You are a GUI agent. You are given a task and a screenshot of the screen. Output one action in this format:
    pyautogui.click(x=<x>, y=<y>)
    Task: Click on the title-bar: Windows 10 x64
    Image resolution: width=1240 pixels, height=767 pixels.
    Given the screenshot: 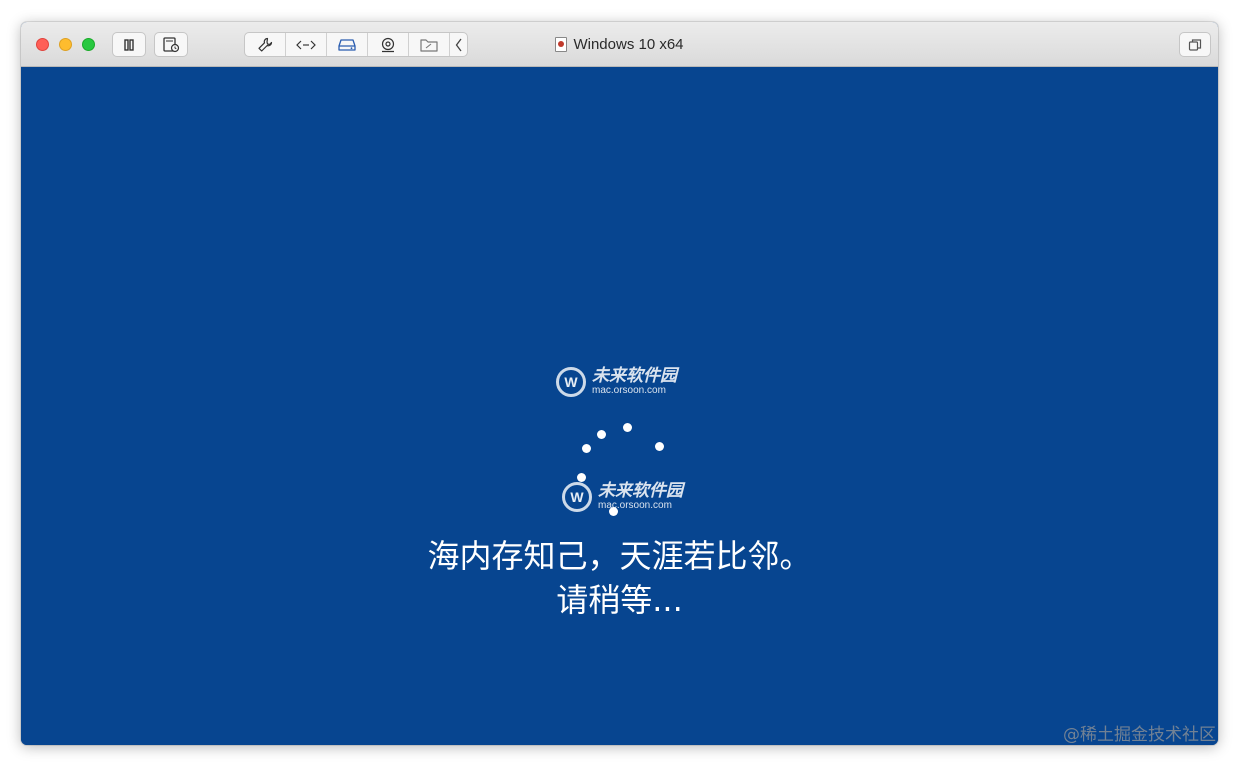 What is the action you would take?
    pyautogui.click(x=619, y=44)
    